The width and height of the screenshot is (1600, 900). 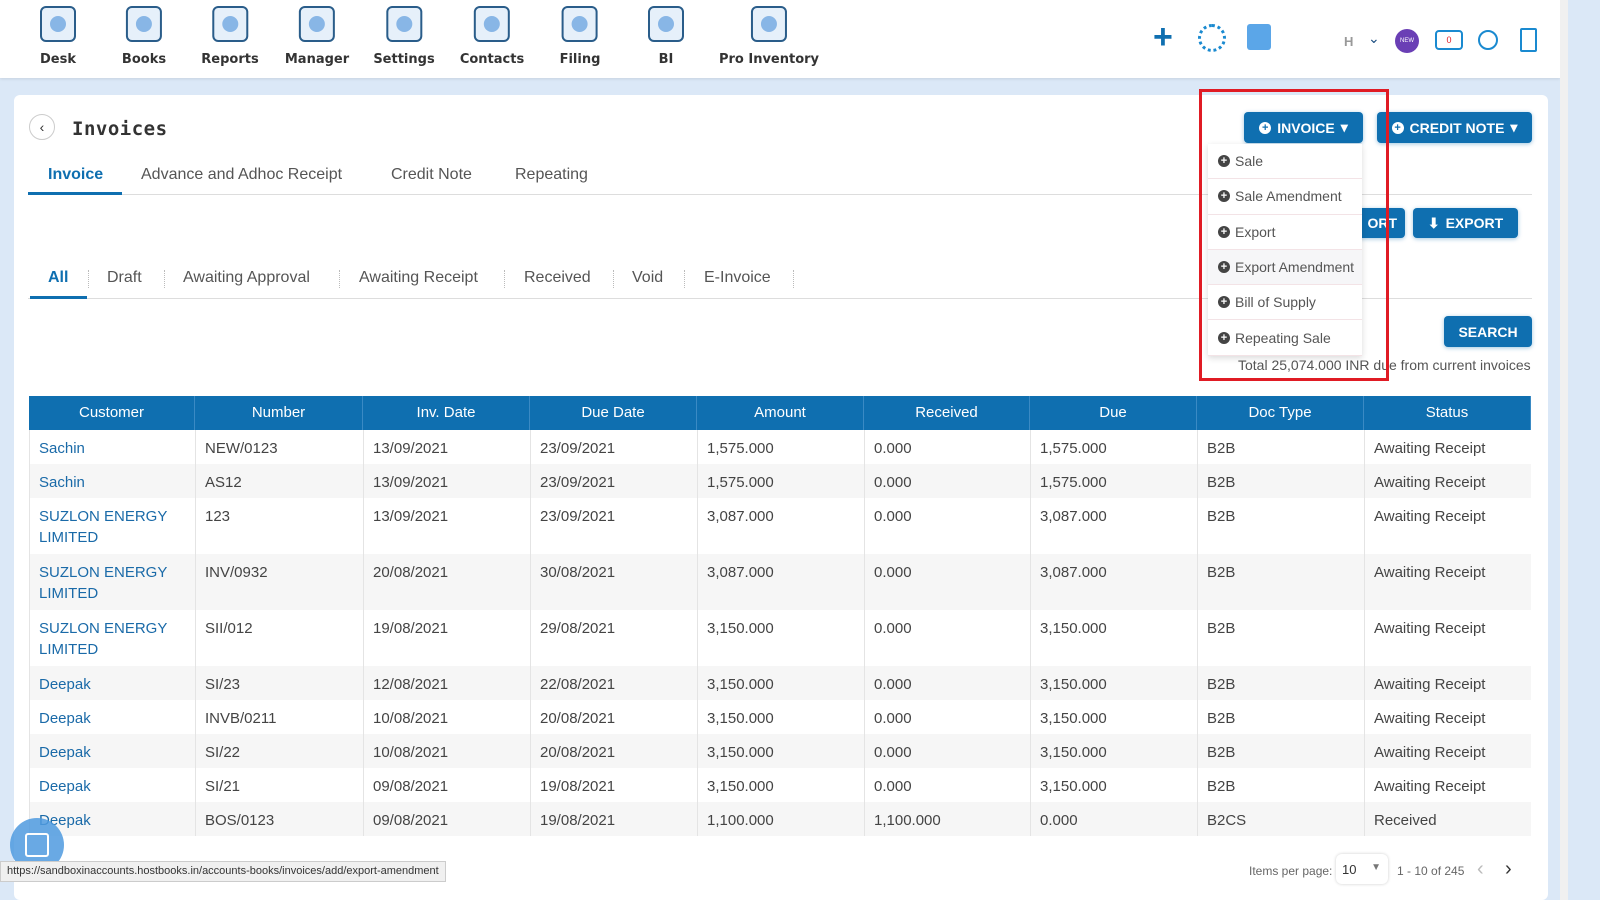 What do you see at coordinates (578, 482) in the screenshot?
I see `table-cell: 23/09/2021` at bounding box center [578, 482].